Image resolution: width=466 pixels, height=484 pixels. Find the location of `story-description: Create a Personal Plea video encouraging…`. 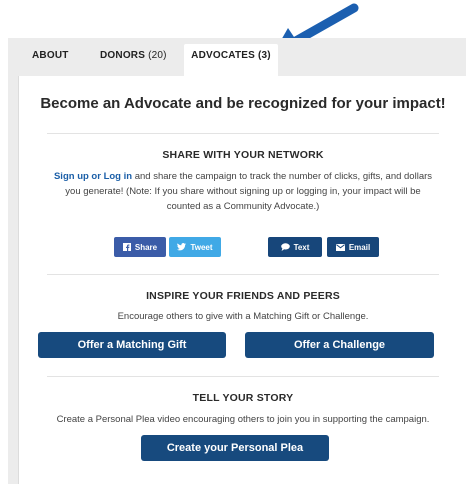

story-description: Create a Personal Plea video encouraging… is located at coordinates (243, 419).